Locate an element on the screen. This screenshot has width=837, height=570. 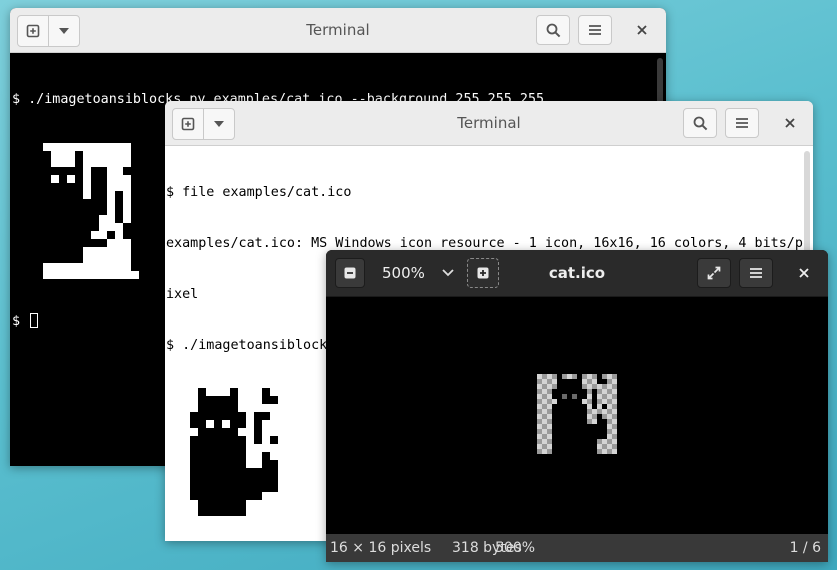
viewer-statusbar: 16 × 16 pixels 318 bytes 500% 1 / 6 is located at coordinates (577, 548).